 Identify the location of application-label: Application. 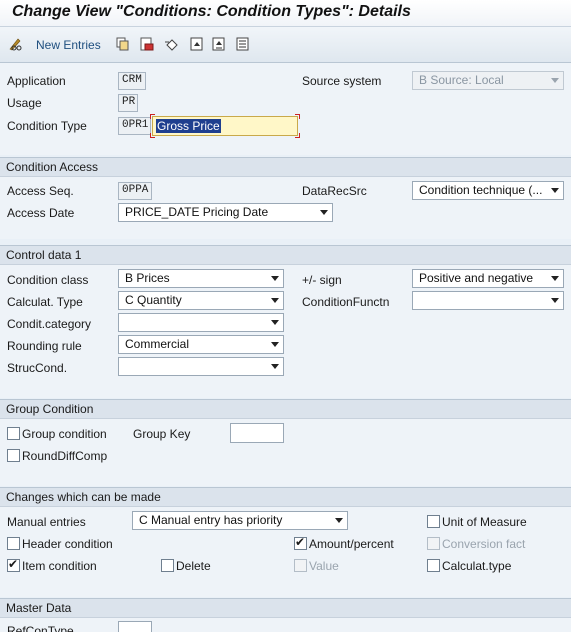
(36, 81).